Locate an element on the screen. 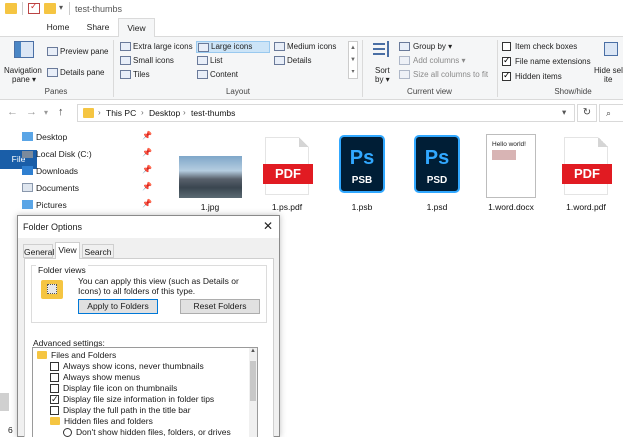  file-name-extensions-label: File name extensions is located at coordinates (553, 61).